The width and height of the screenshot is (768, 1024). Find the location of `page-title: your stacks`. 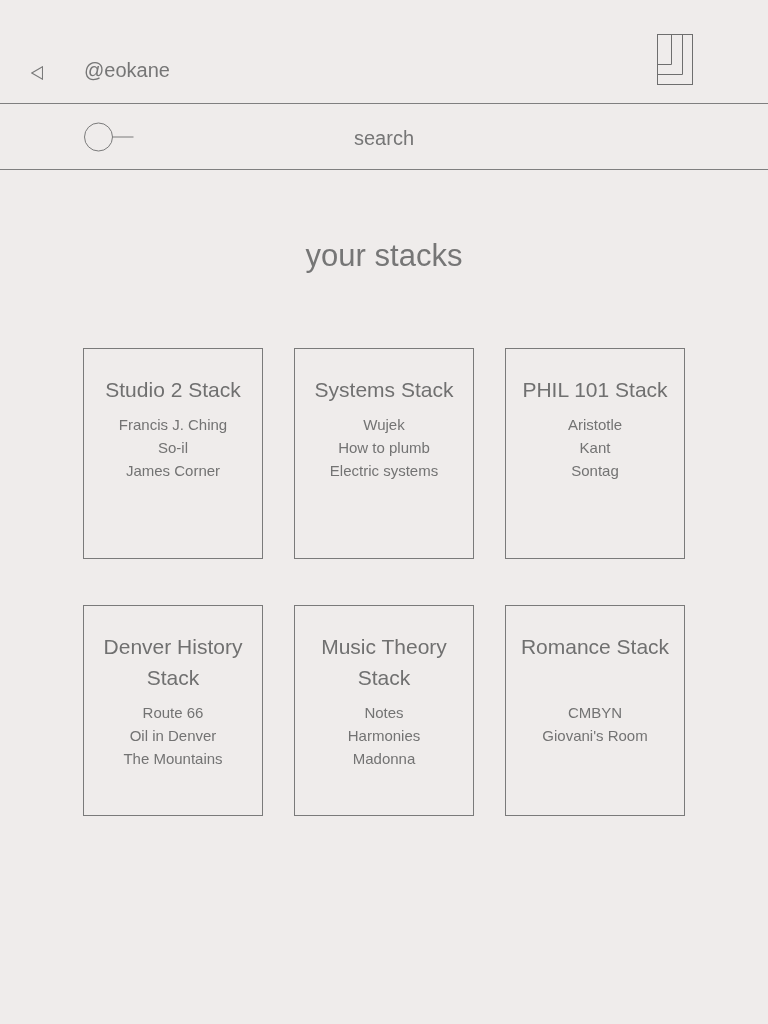

page-title: your stacks is located at coordinates (384, 256).